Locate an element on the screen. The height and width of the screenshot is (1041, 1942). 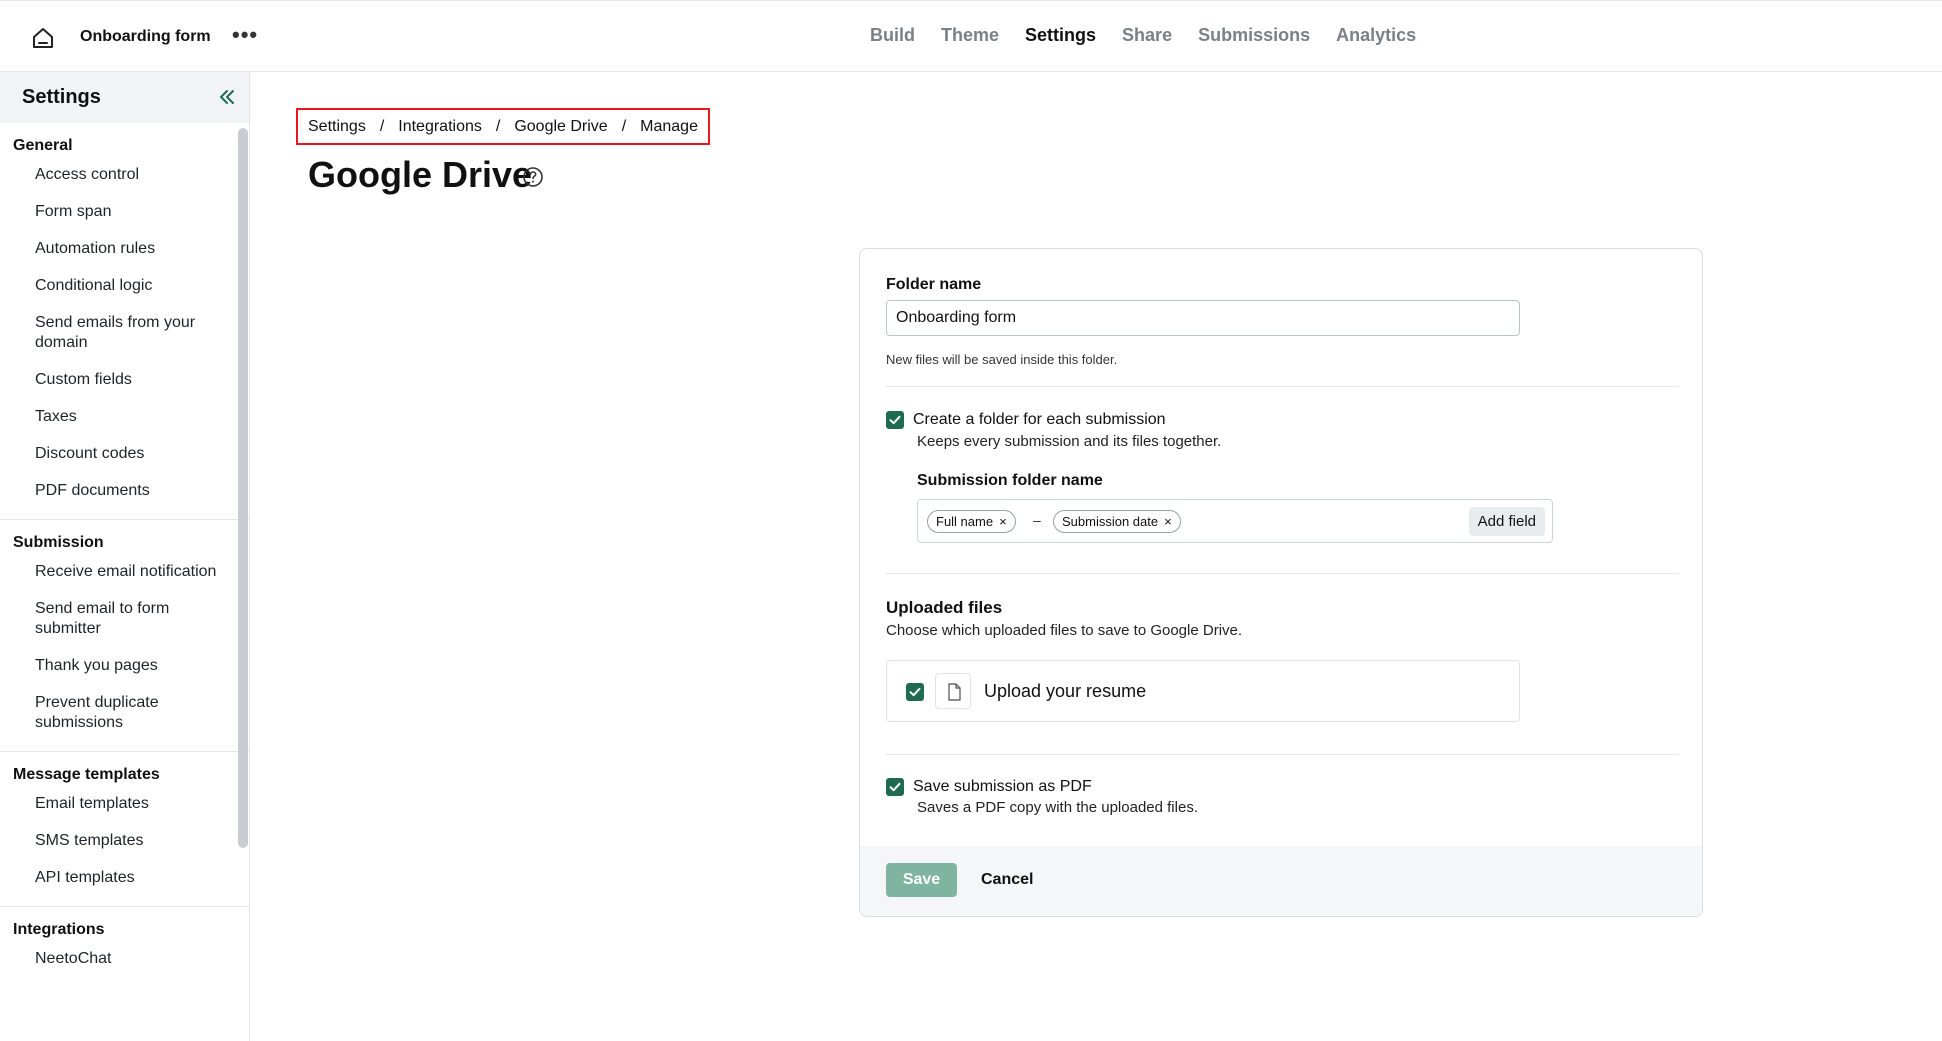
uploaded-files-title: Uploaded files is located at coordinates (944, 607).